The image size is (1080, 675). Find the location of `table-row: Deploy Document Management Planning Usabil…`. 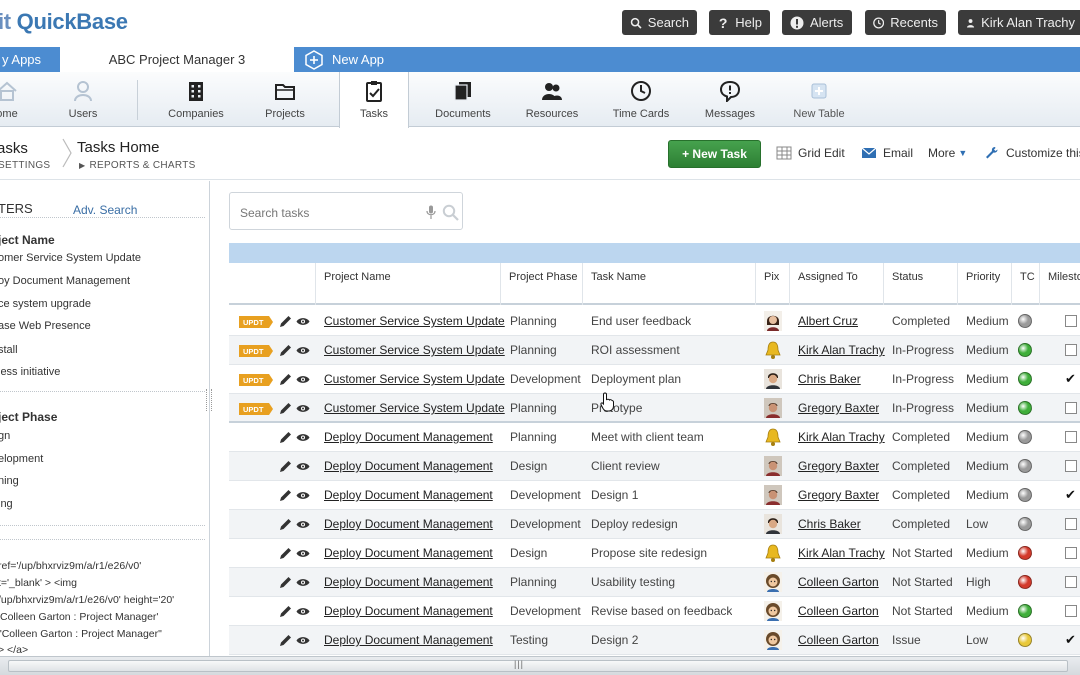

table-row: Deploy Document Management Planning Usabil… is located at coordinates (654, 582).